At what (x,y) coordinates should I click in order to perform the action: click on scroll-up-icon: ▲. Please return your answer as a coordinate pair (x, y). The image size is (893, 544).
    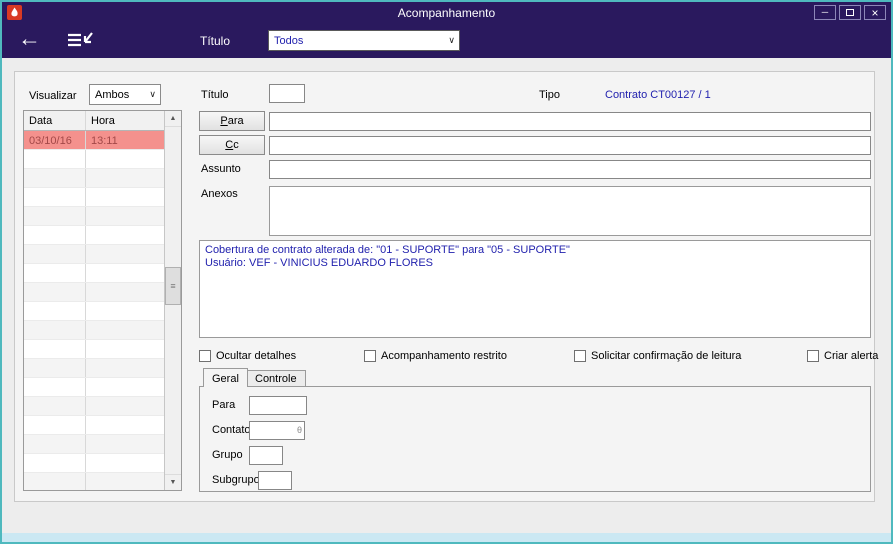
    Looking at the image, I should click on (173, 119).